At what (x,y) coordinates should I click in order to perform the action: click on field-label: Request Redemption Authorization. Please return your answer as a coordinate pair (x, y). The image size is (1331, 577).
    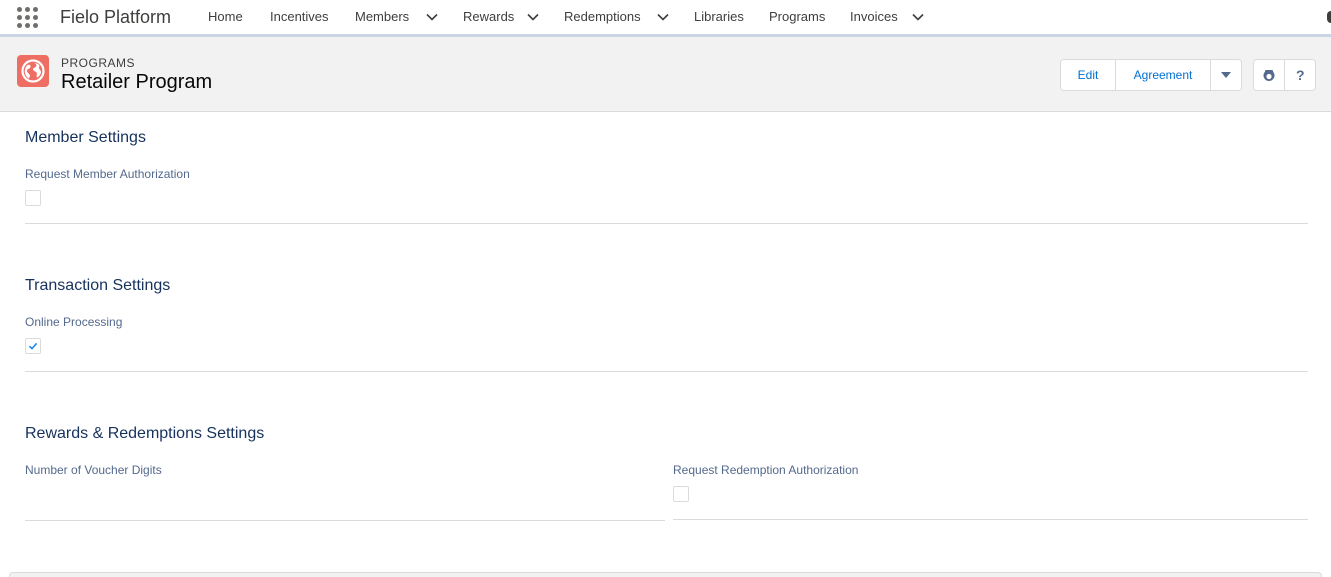
    Looking at the image, I should click on (766, 470).